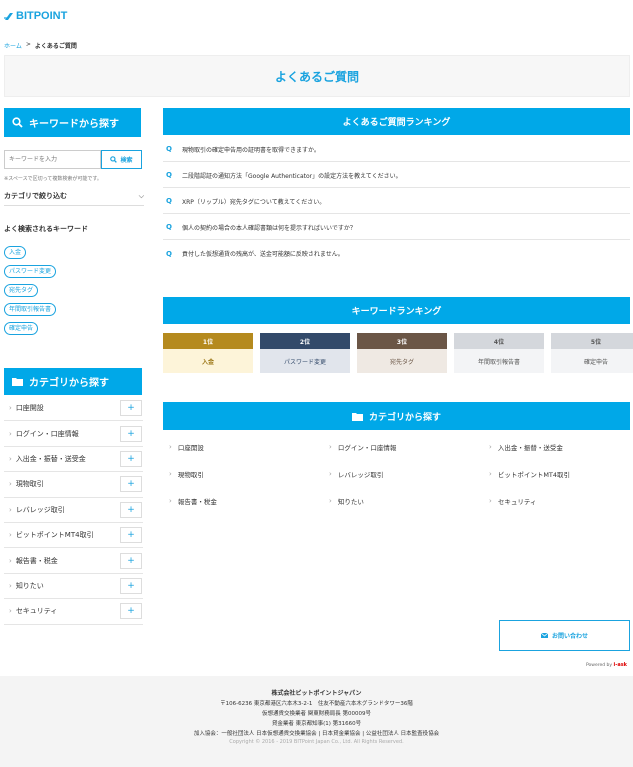  I want to click on page-title: よくあるご質問, so click(317, 76).